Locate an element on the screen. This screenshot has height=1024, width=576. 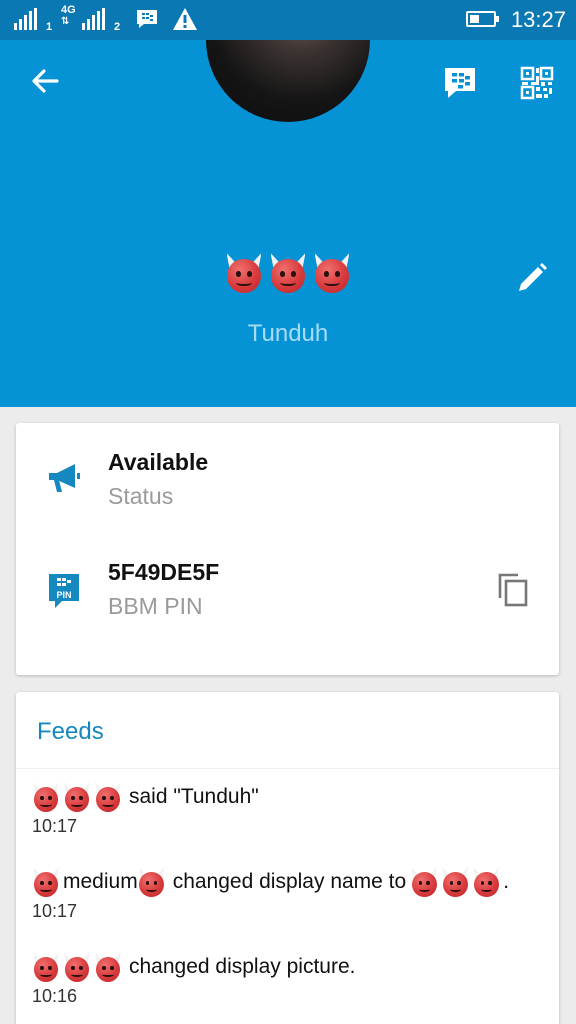
sim2-label: 2 is located at coordinates (117, 27).